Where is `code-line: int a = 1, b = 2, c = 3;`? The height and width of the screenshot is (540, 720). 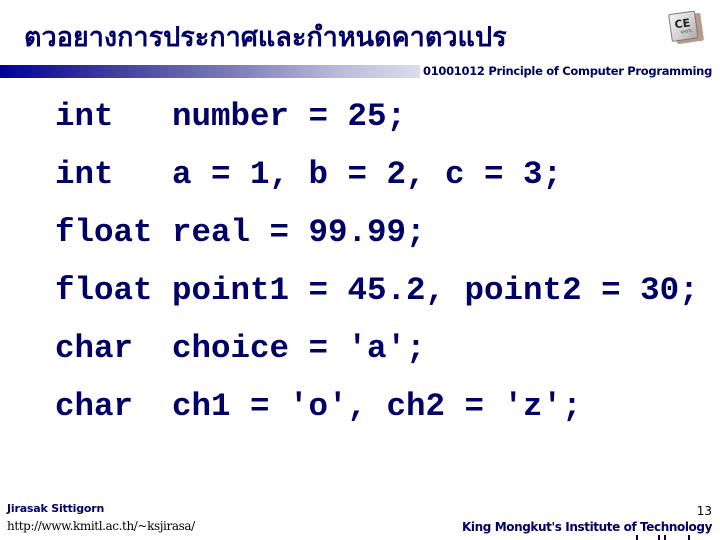
code-line: int a = 1, b = 2, c = 3; is located at coordinates (377, 175).